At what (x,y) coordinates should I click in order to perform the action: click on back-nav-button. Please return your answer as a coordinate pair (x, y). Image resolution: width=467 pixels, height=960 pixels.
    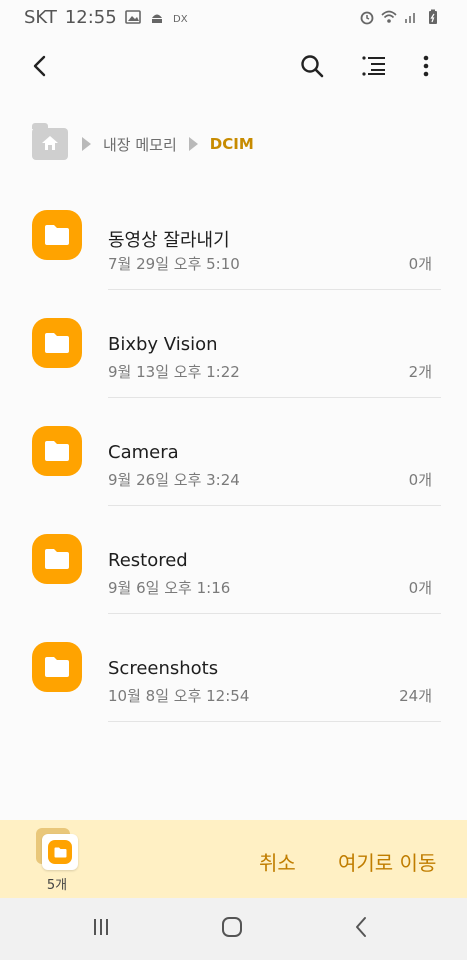
    Looking at the image, I should click on (362, 929).